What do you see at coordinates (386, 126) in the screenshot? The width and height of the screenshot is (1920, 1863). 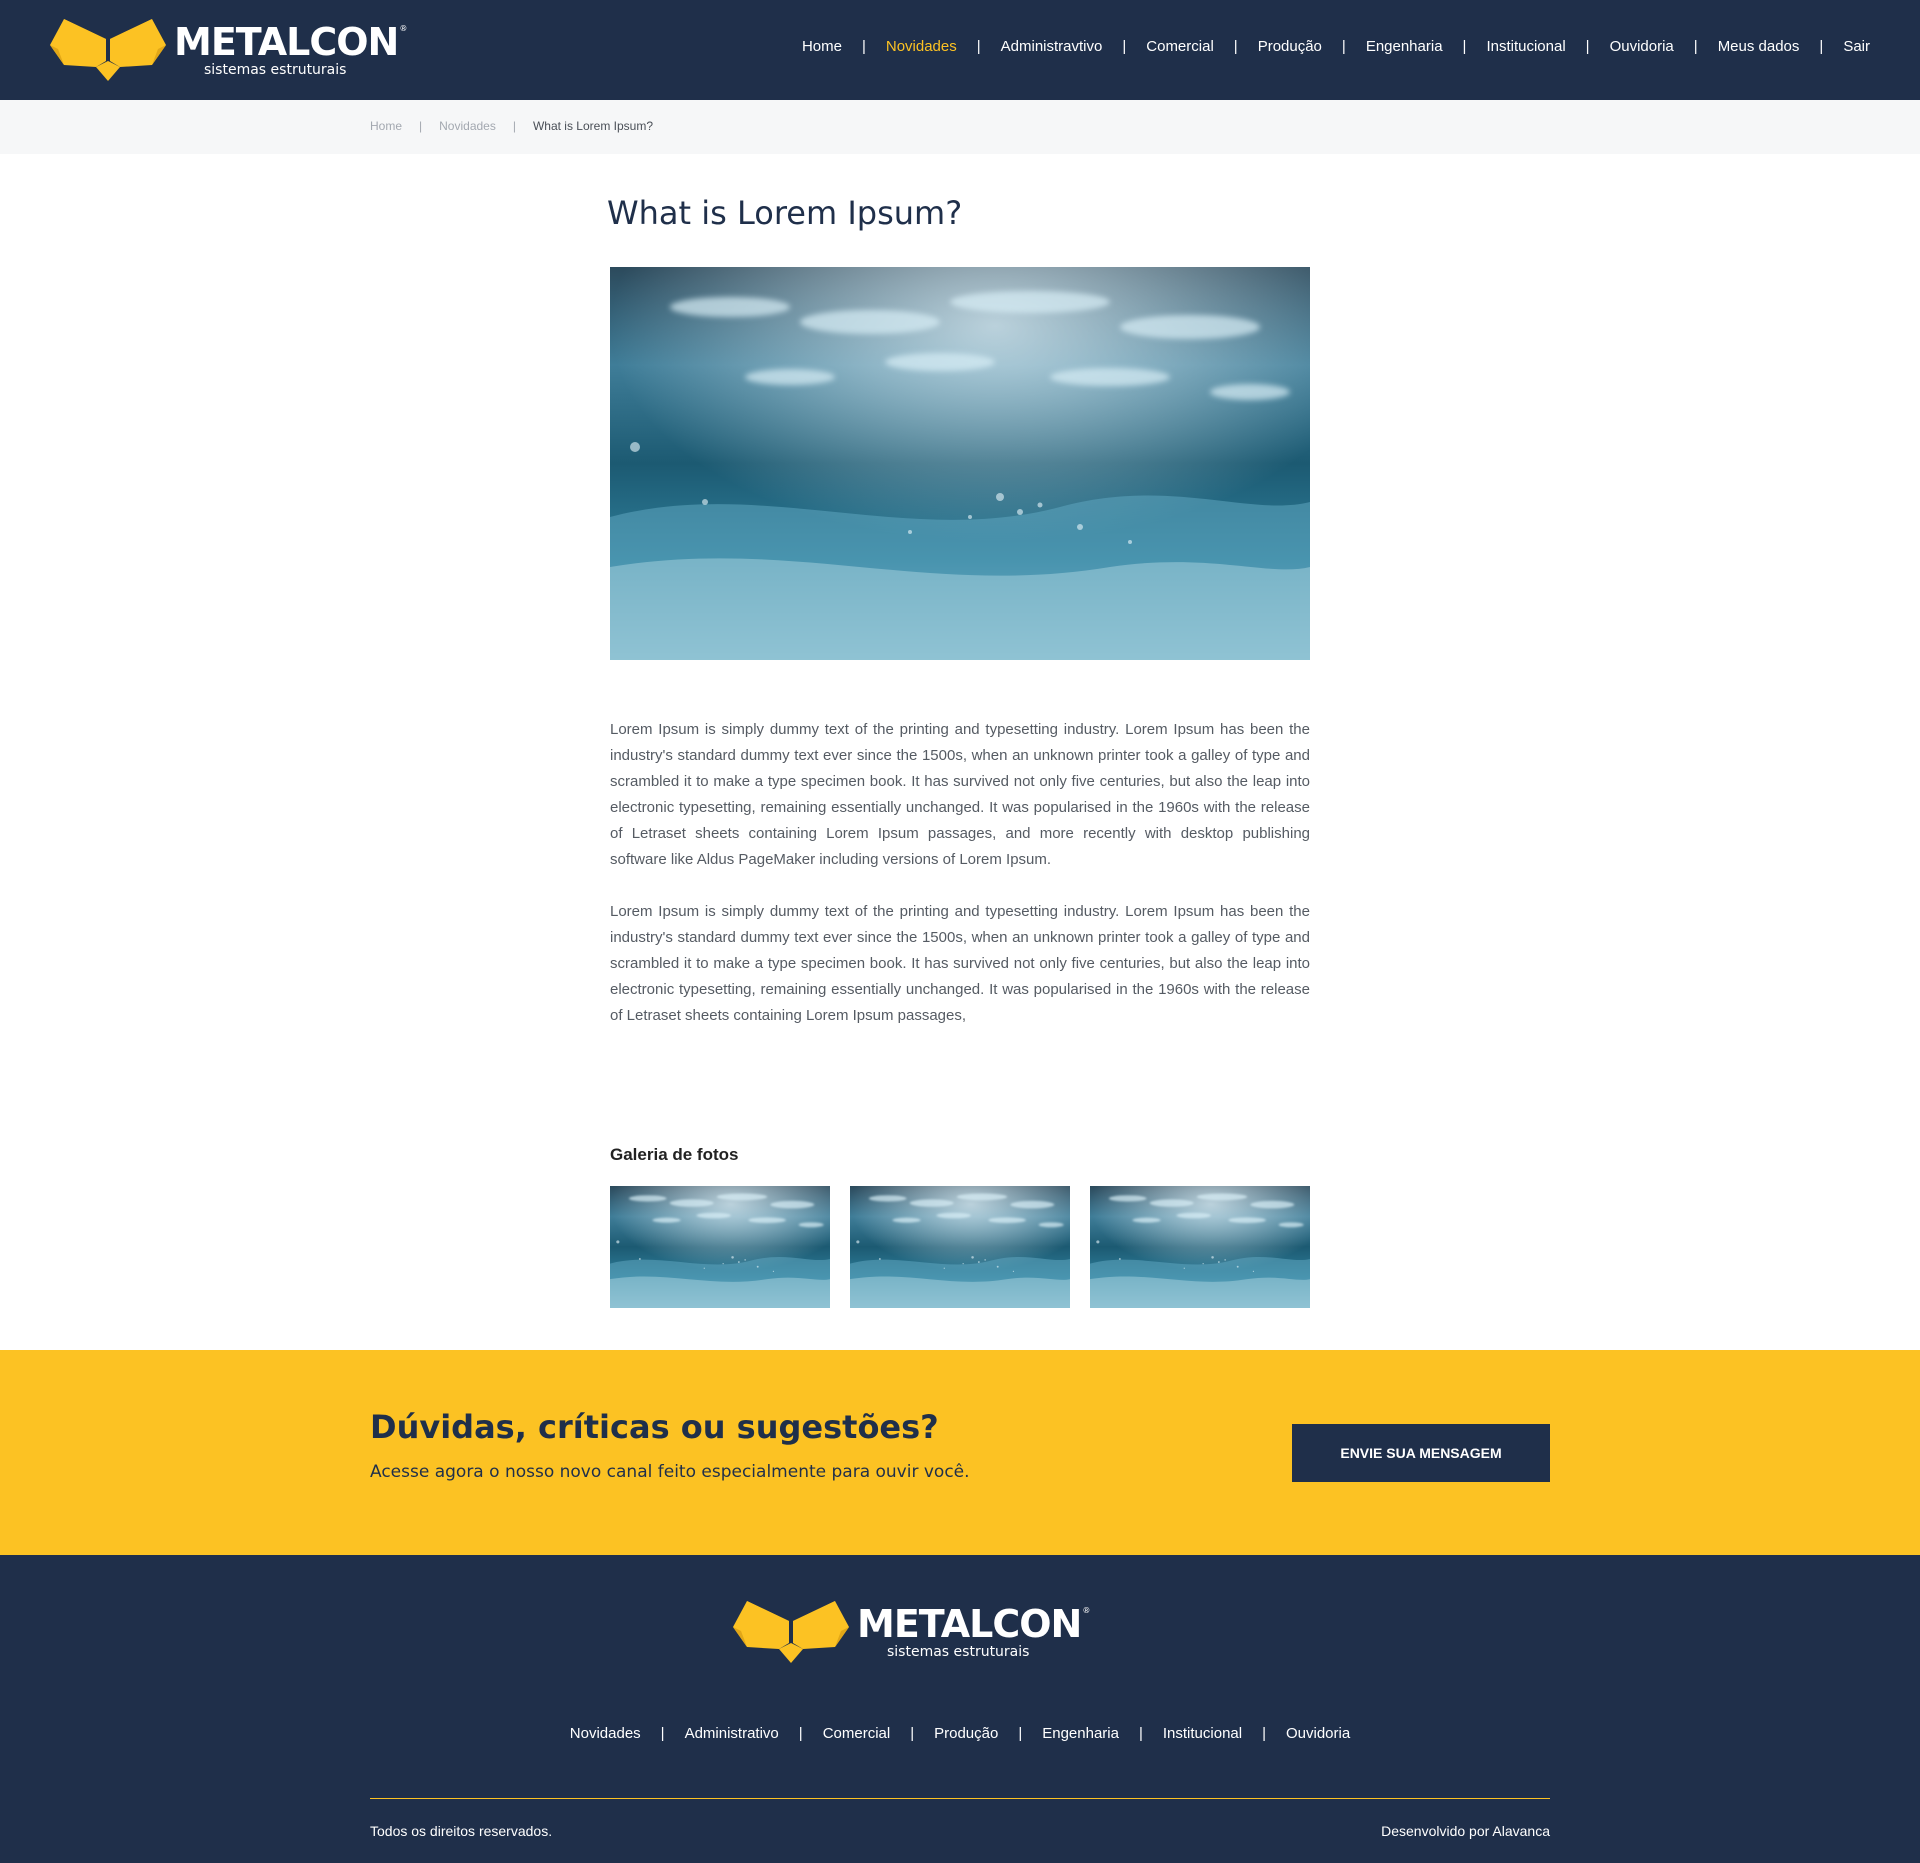 I see `breadcrumb-link-home: Home` at bounding box center [386, 126].